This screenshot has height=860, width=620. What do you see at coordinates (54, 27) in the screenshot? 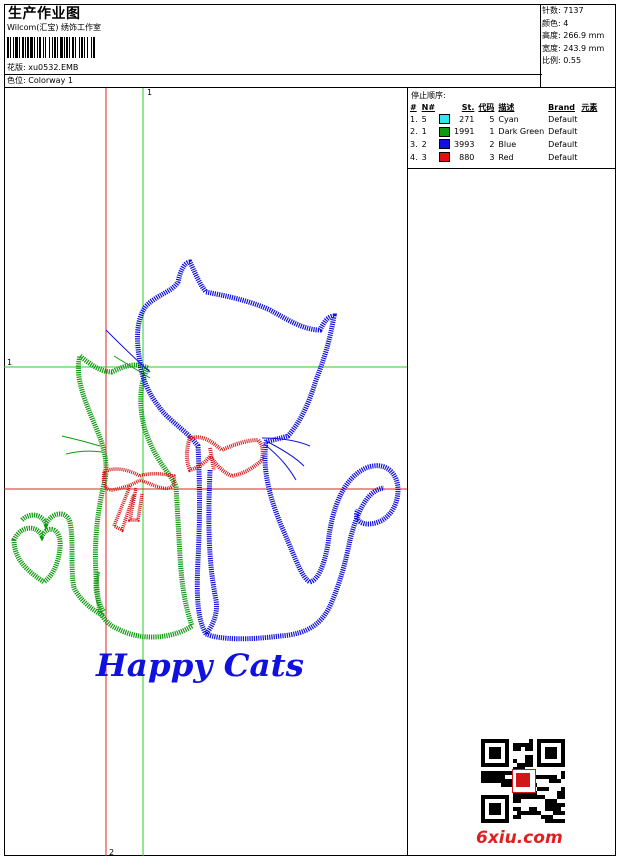
I see `company-name: Wilcom(汇宝) 绣饰工作室` at bounding box center [54, 27].